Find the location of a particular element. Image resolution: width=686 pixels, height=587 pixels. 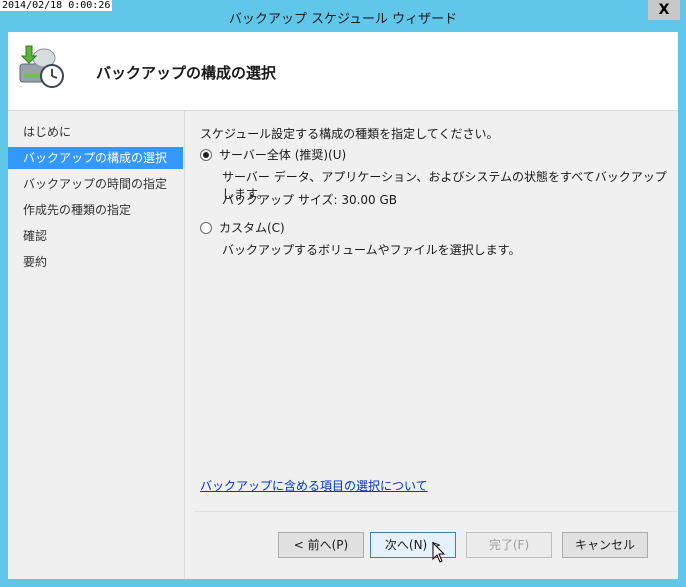

button-separator is located at coordinates (436, 511).